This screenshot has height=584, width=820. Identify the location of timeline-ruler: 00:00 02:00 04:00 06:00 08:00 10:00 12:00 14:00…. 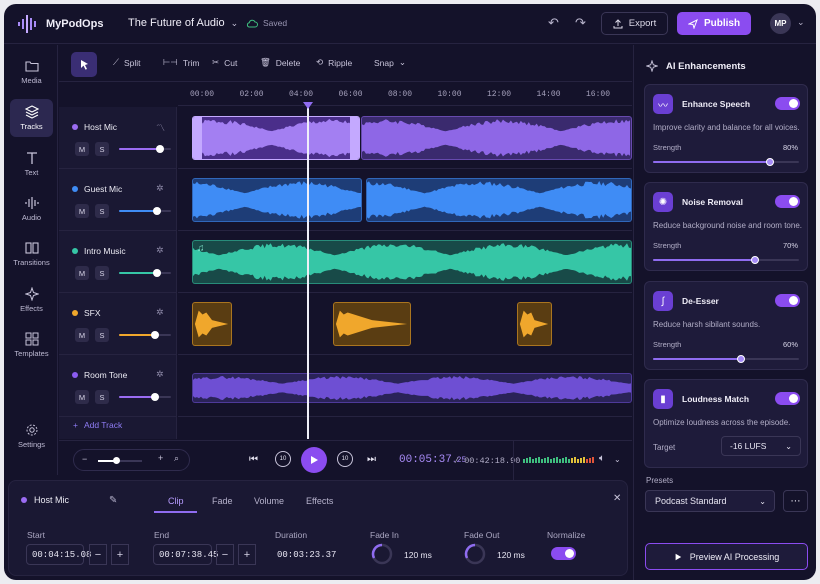
(405, 94).